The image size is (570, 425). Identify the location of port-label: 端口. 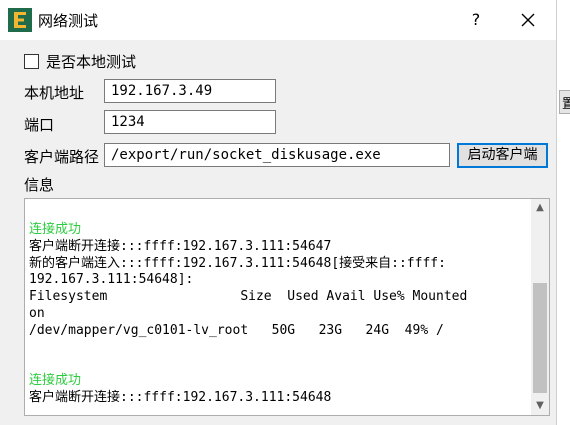
(39, 125).